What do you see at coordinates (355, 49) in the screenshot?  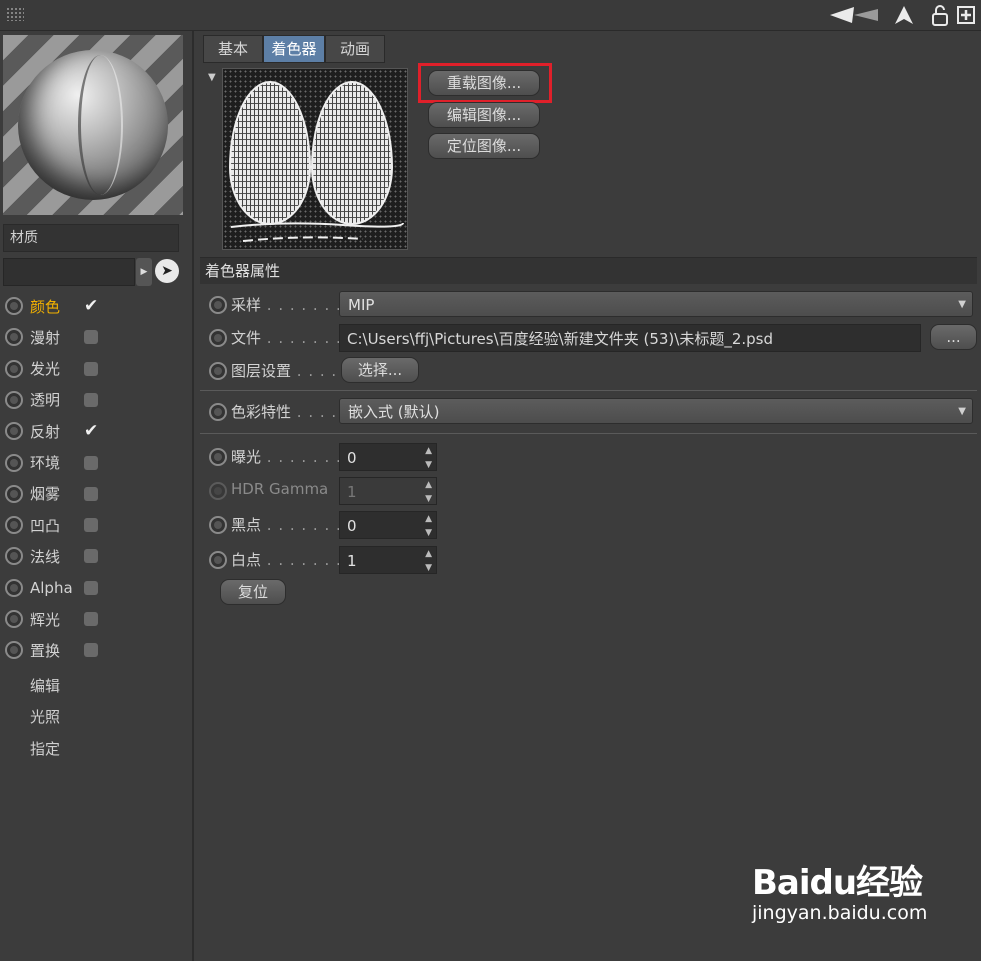 I see `tab-animation: 动画` at bounding box center [355, 49].